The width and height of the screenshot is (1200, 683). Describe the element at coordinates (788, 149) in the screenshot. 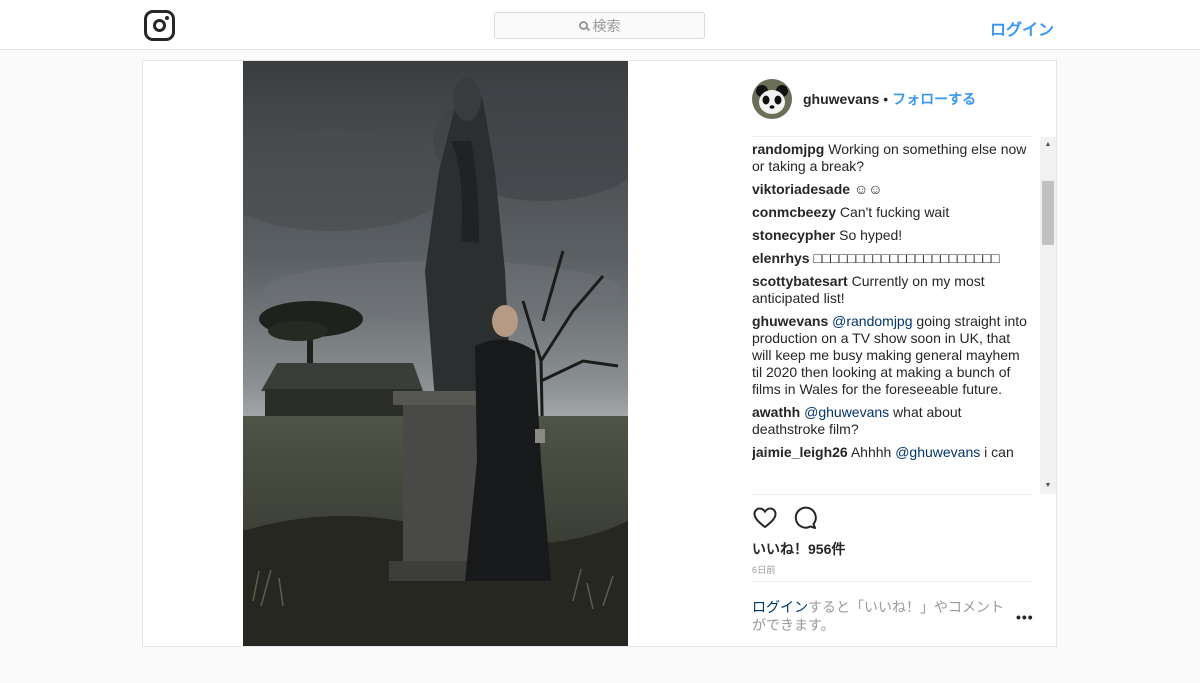

I see `comment-author: randomjpg` at that location.